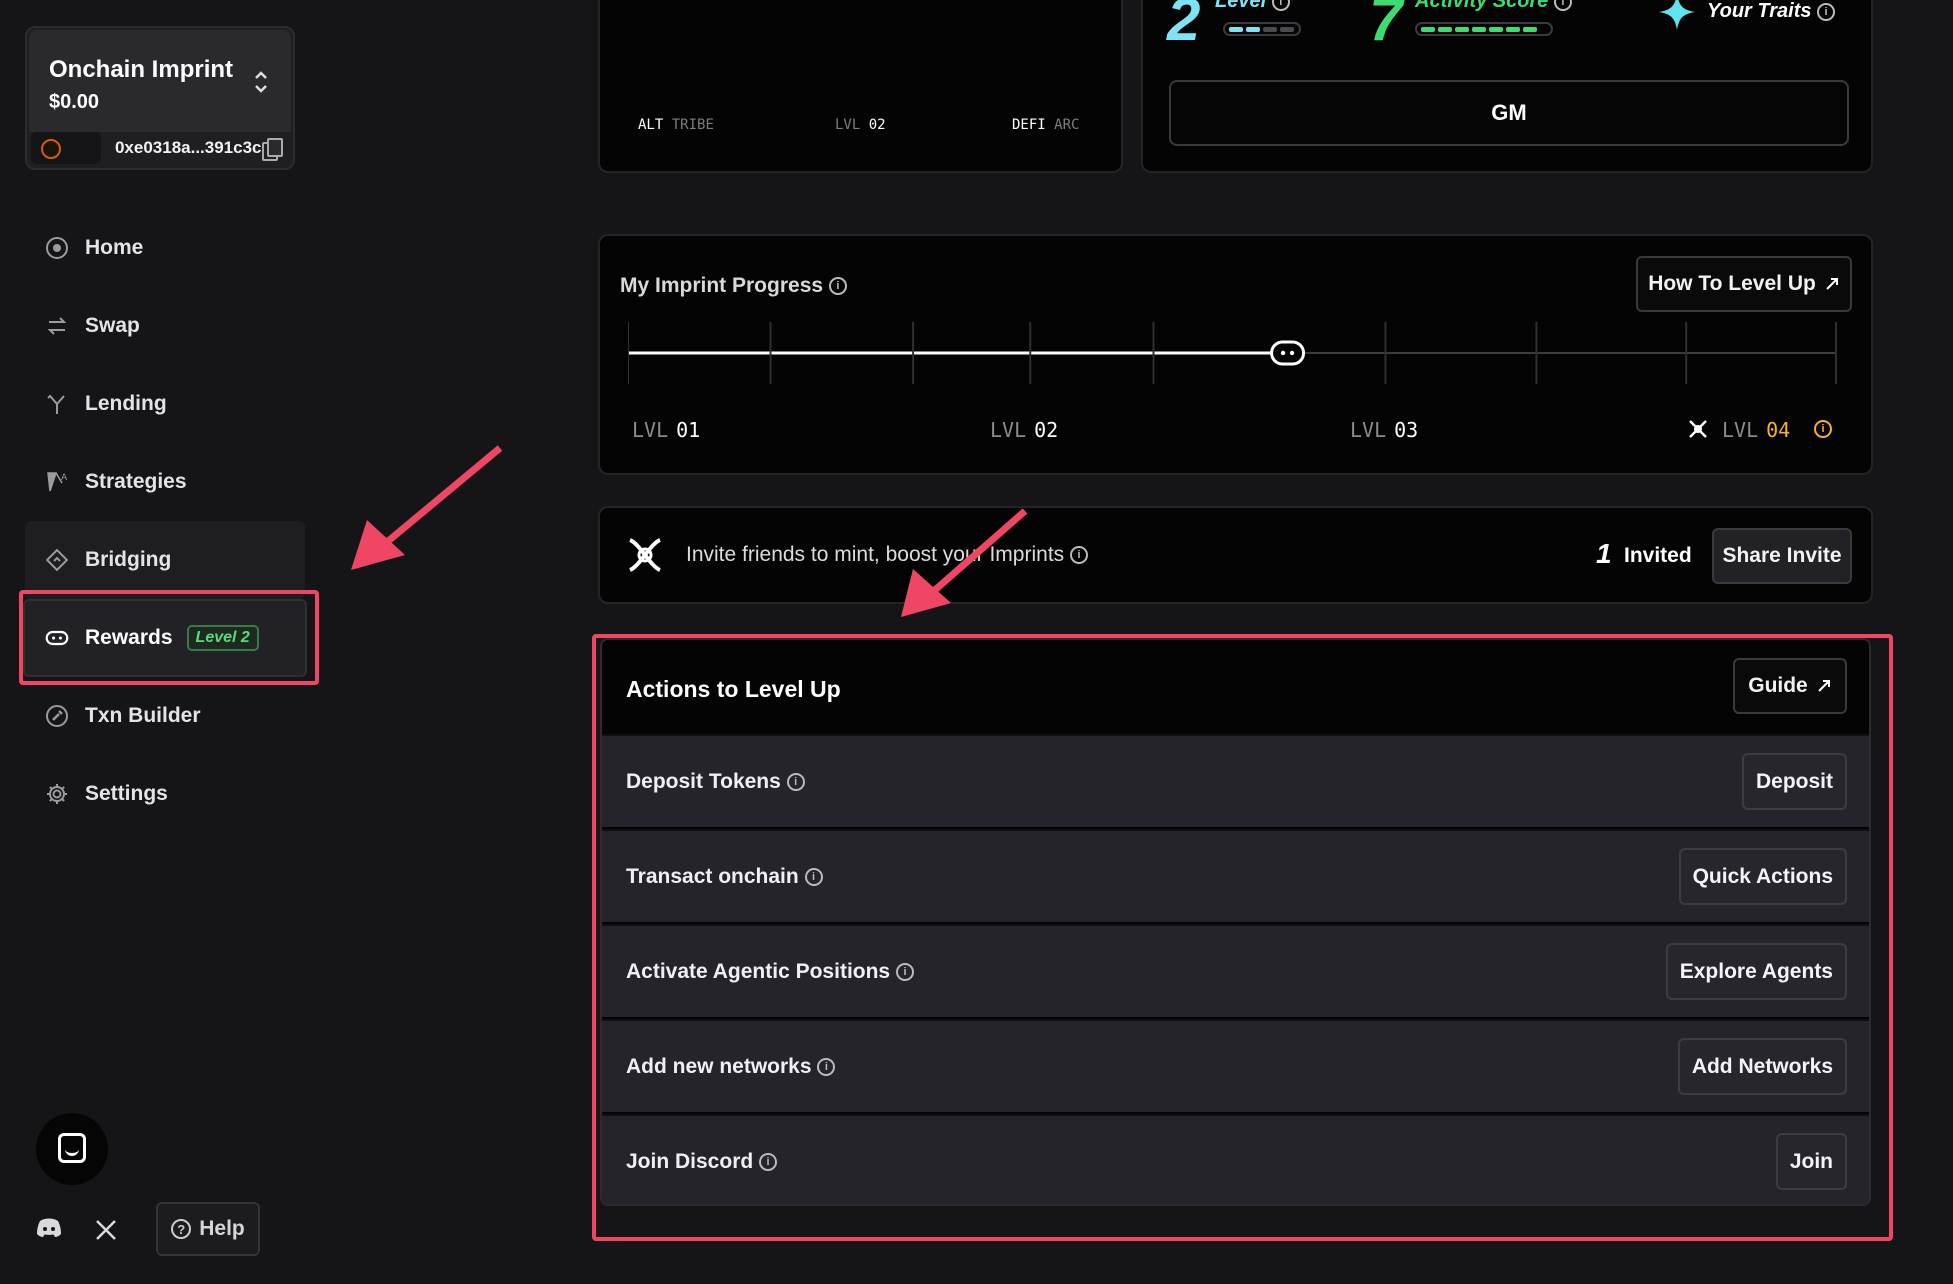 The height and width of the screenshot is (1284, 1953). I want to click on guide-button: Guide, so click(1790, 686).